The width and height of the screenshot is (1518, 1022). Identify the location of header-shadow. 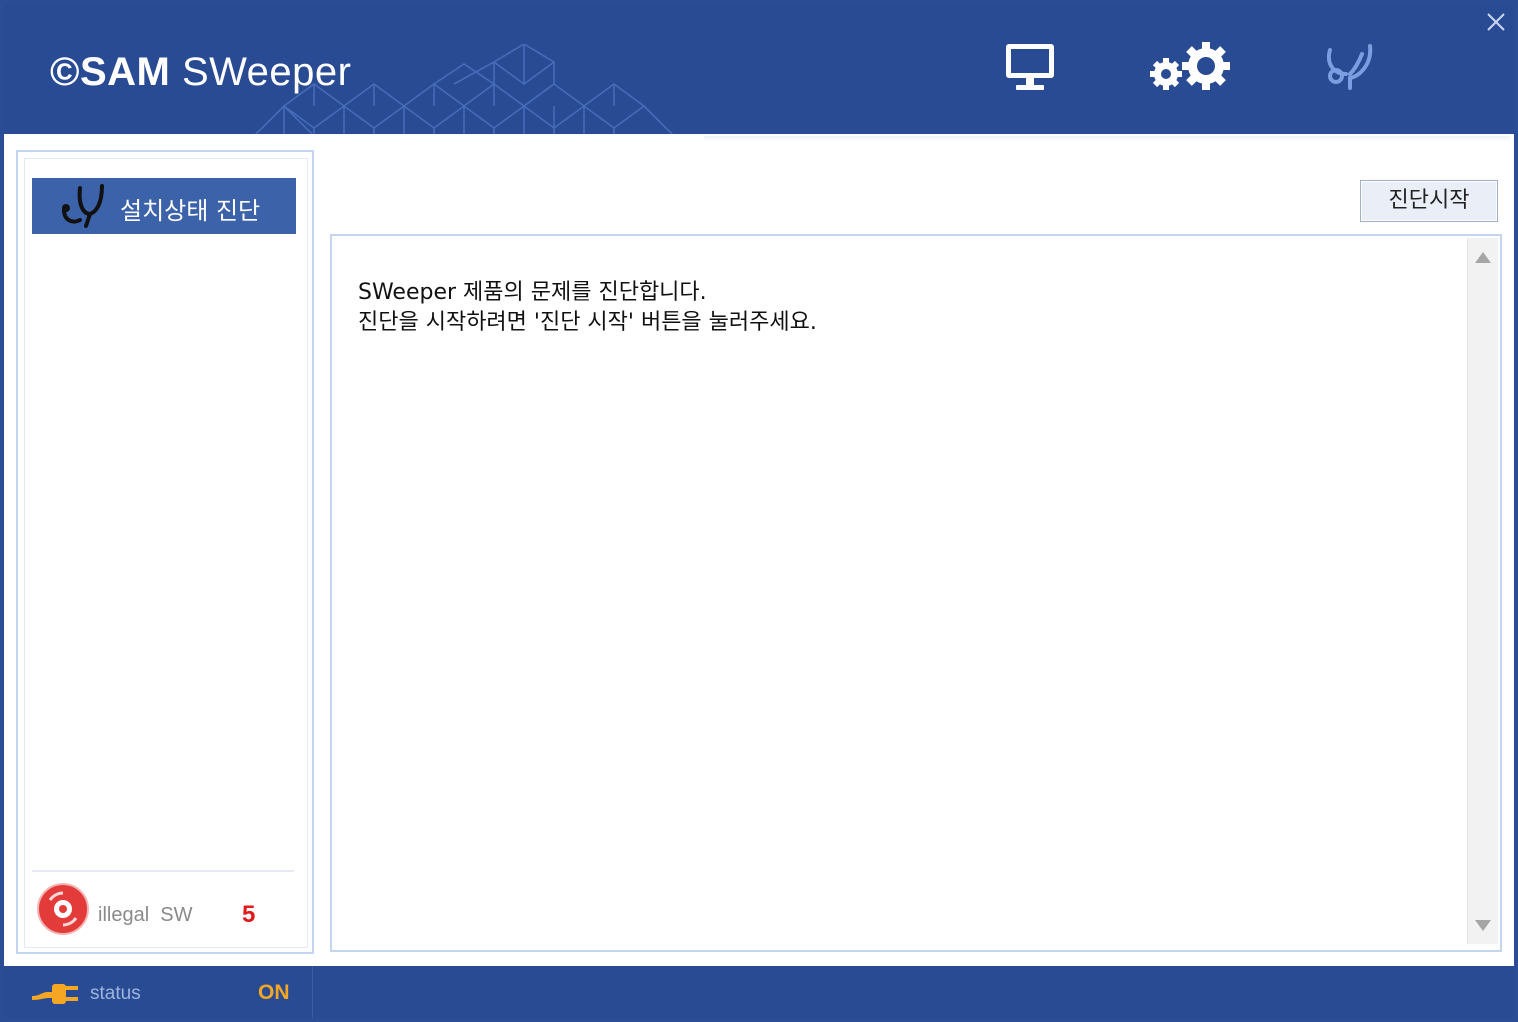
(1107, 139).